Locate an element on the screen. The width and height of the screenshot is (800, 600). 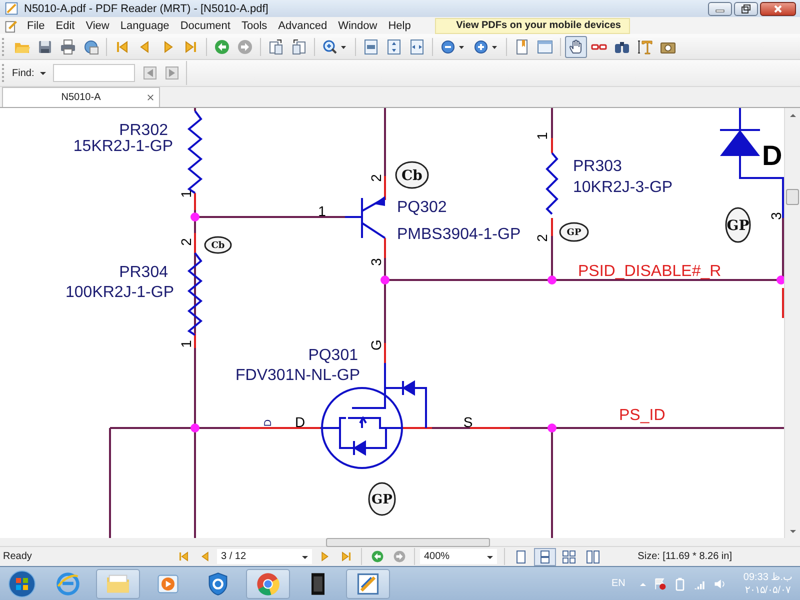
previous-icon is located at coordinates (150, 73).